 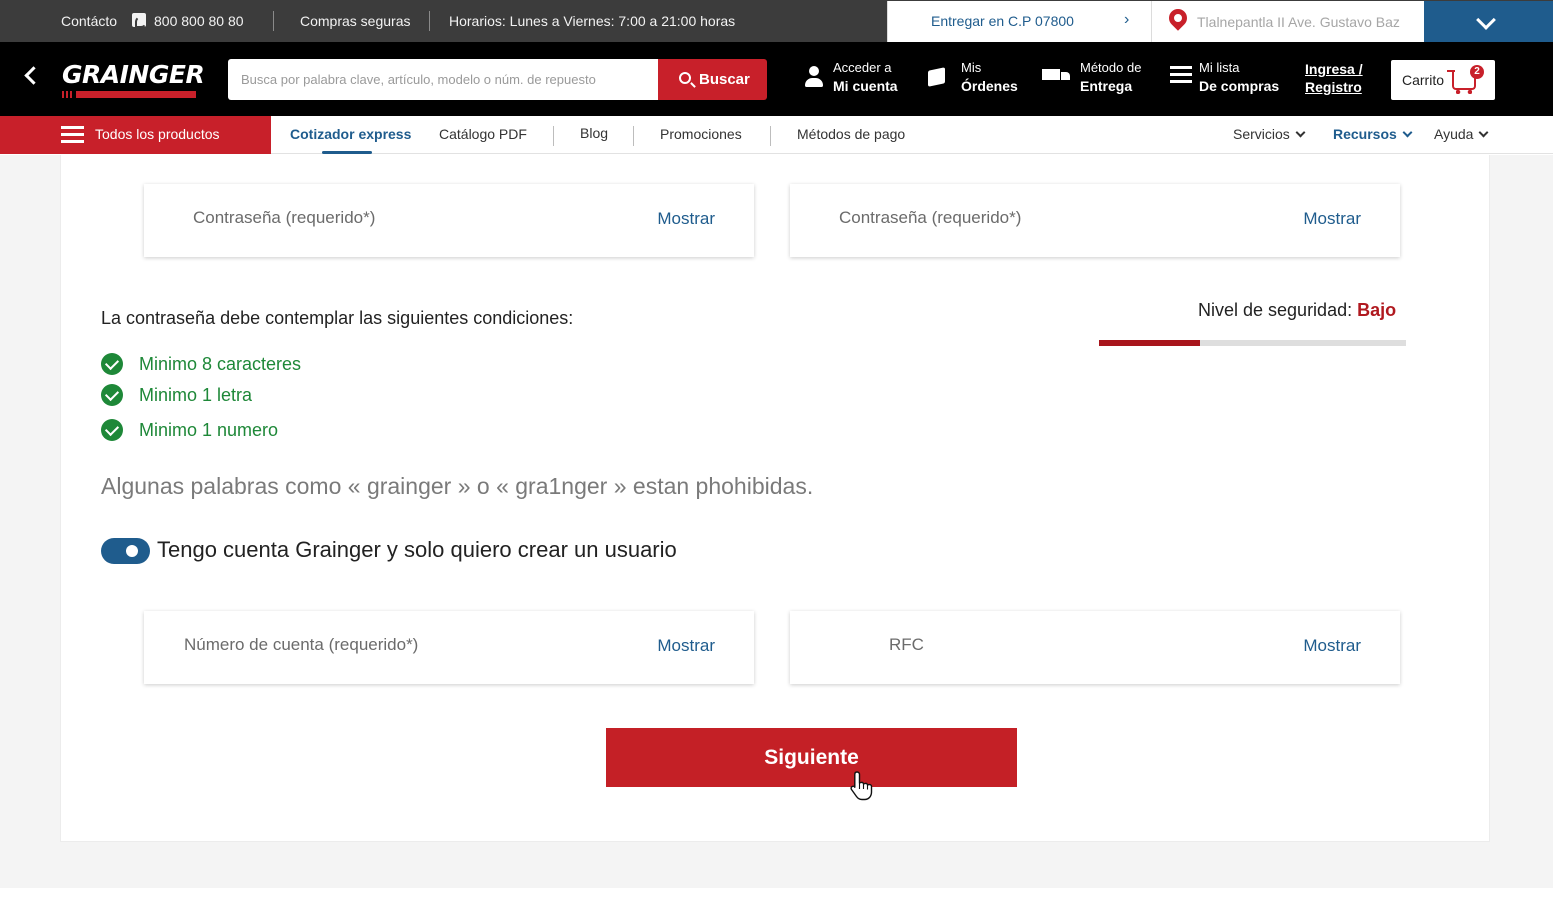 I want to click on logo-wordmark: GRAINGER, so click(x=133, y=74).